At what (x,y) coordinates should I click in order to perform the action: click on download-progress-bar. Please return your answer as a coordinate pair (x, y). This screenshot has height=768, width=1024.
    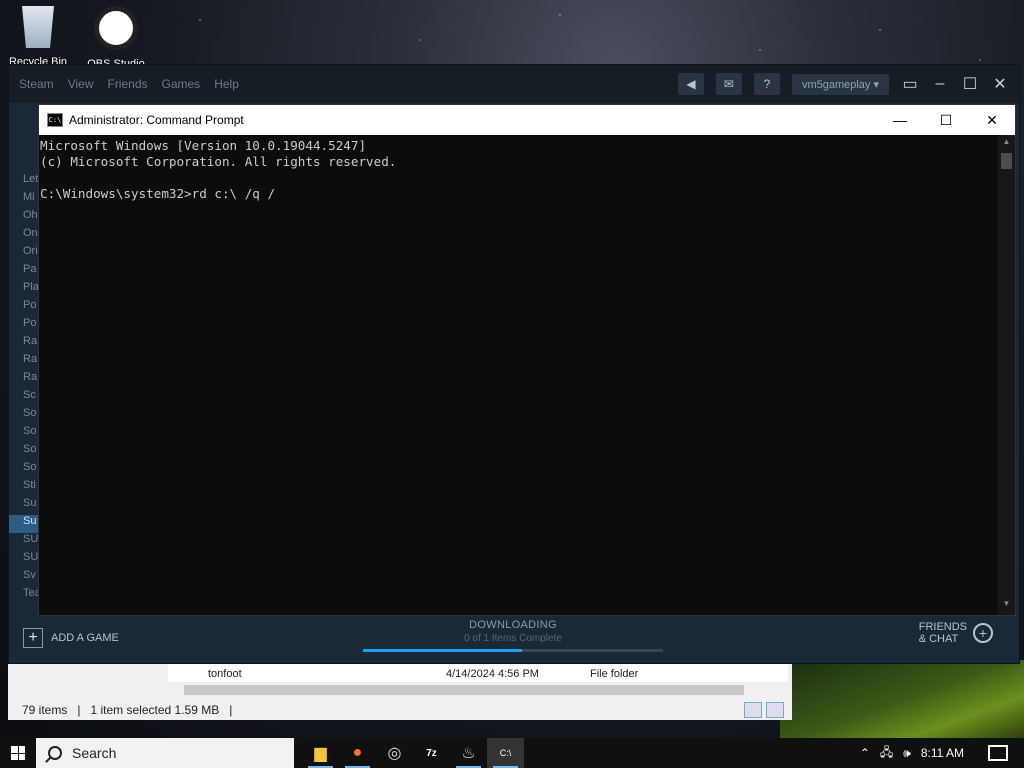
    Looking at the image, I should click on (513, 650).